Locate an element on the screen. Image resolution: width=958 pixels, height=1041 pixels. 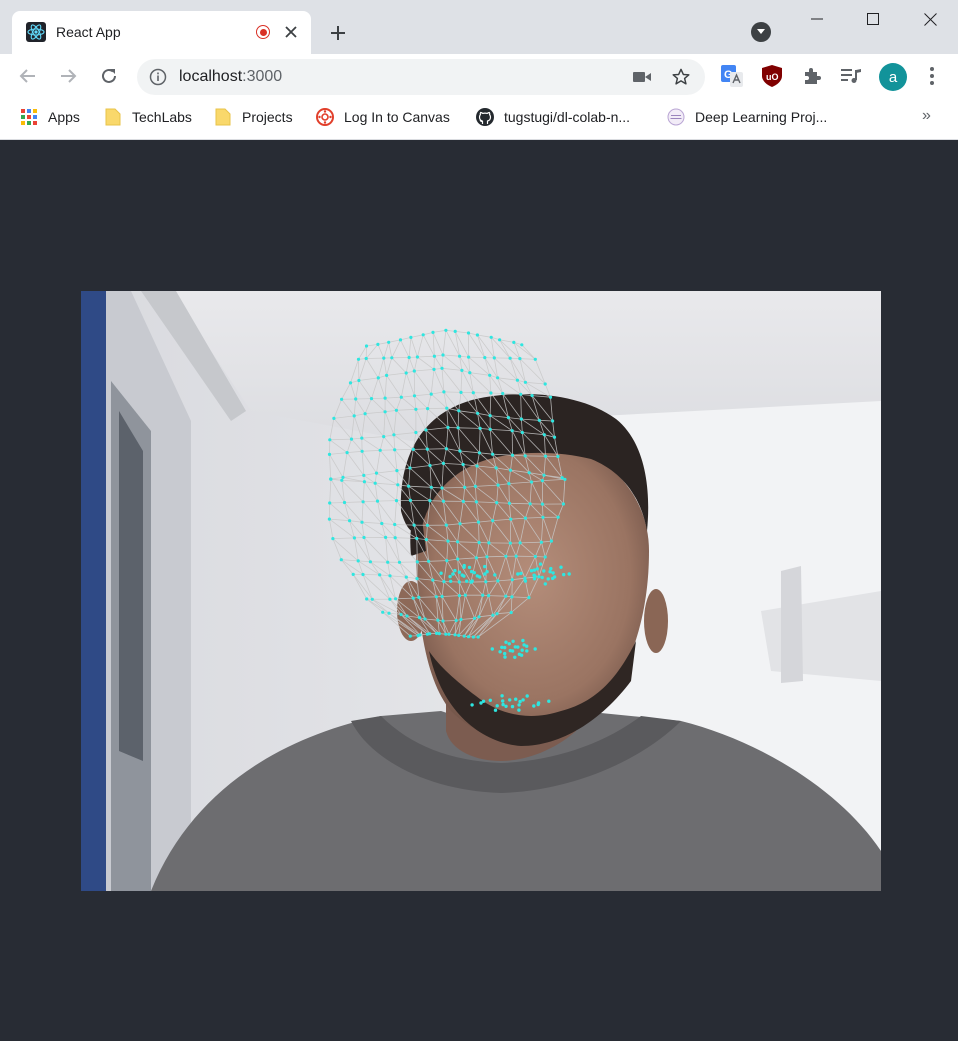
bookmark-canvas: Log In to Canvas is located at coordinates (383, 117).